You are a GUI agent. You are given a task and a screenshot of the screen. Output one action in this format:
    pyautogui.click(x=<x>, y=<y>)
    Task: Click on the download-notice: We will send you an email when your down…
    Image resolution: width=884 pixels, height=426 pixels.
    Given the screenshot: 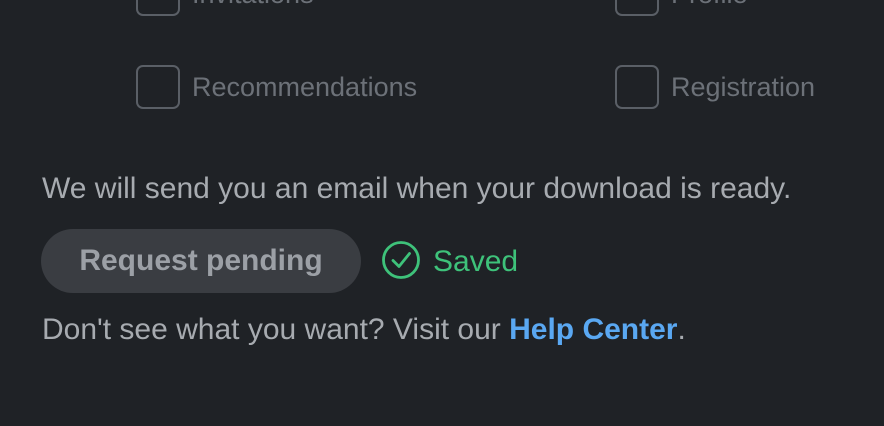 What is the action you would take?
    pyautogui.click(x=417, y=188)
    